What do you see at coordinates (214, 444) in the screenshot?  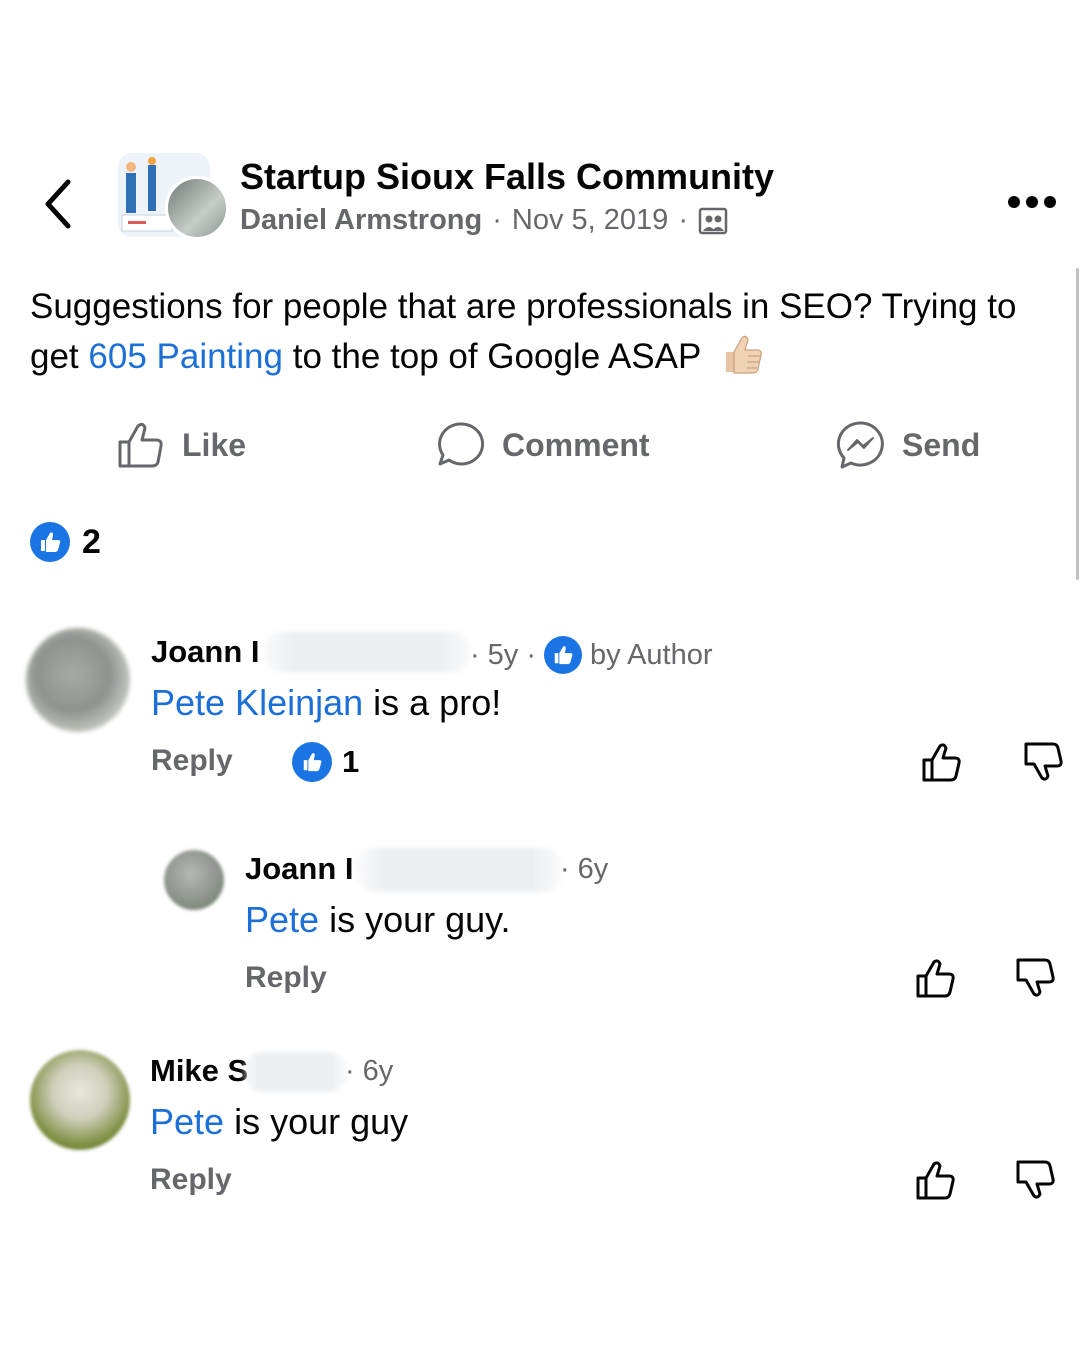 I see `like-label: Like` at bounding box center [214, 444].